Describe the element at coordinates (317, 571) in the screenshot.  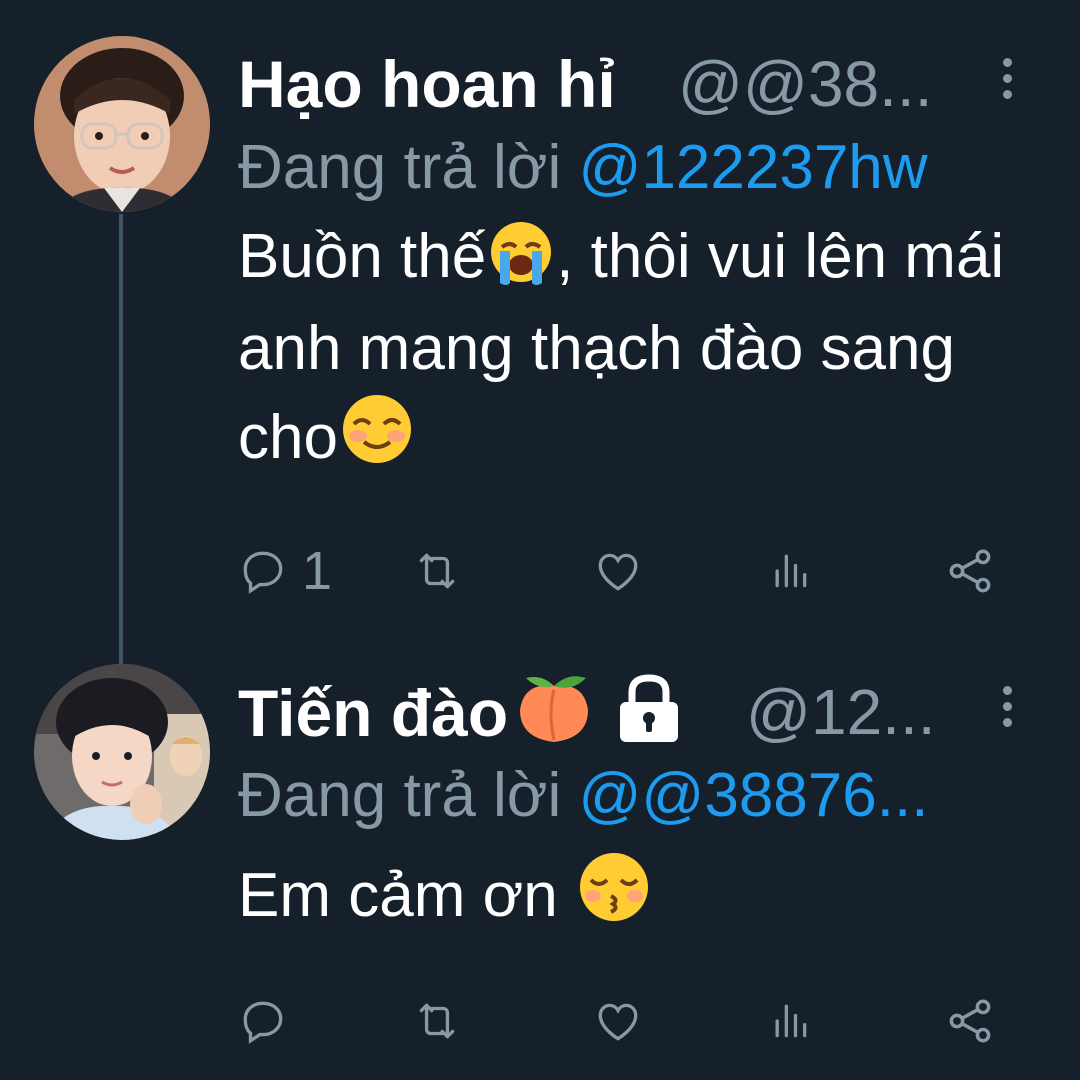
I see `reply-count: 1` at that location.